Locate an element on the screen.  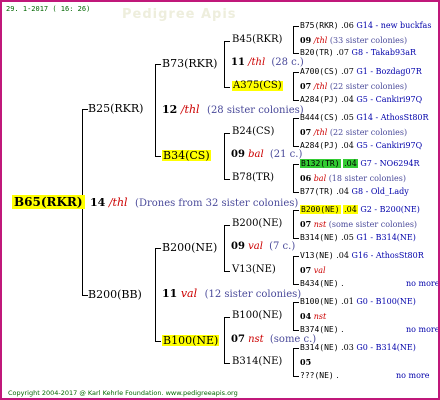
gen5-val: .07 is located at coordinates (347, 71).